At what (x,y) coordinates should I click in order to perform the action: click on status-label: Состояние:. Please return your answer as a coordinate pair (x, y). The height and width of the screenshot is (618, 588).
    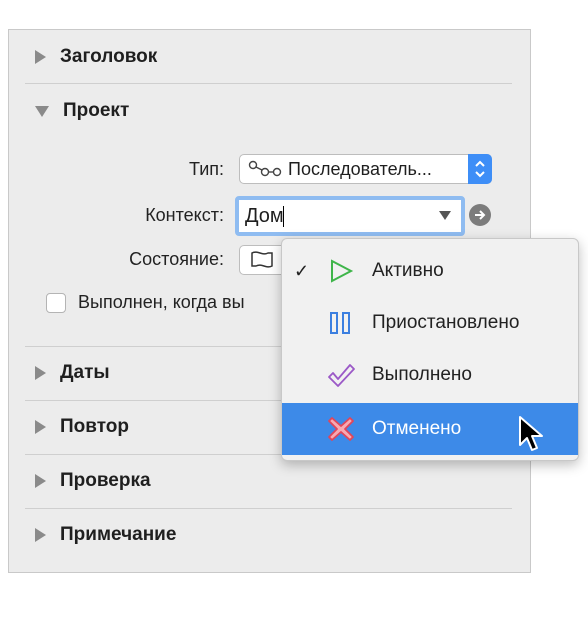
    Looking at the image, I should click on (176, 259).